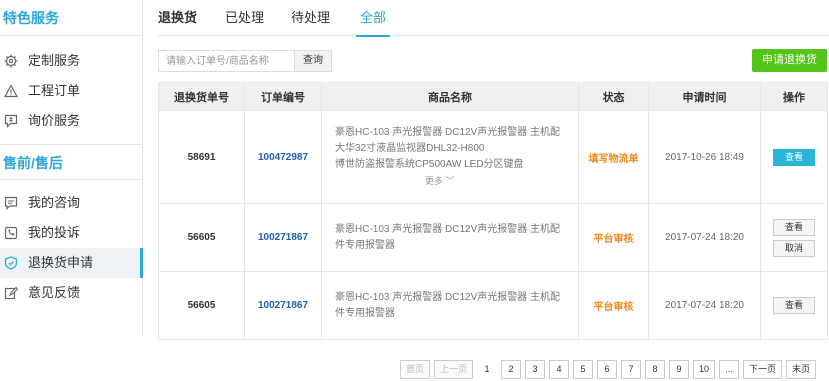 Image resolution: width=829 pixels, height=381 pixels. What do you see at coordinates (794, 237) in the screenshot?
I see `actions-cell: 查看 取消` at bounding box center [794, 237].